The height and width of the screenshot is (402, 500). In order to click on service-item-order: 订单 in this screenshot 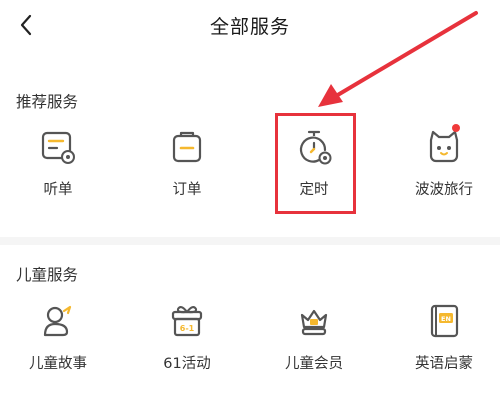, I will do `click(187, 168)`.